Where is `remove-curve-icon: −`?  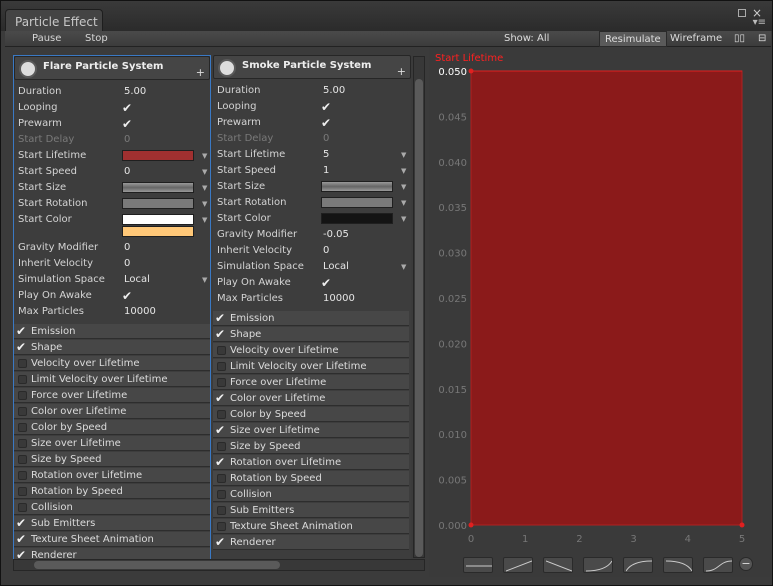 remove-curve-icon: − is located at coordinates (746, 564).